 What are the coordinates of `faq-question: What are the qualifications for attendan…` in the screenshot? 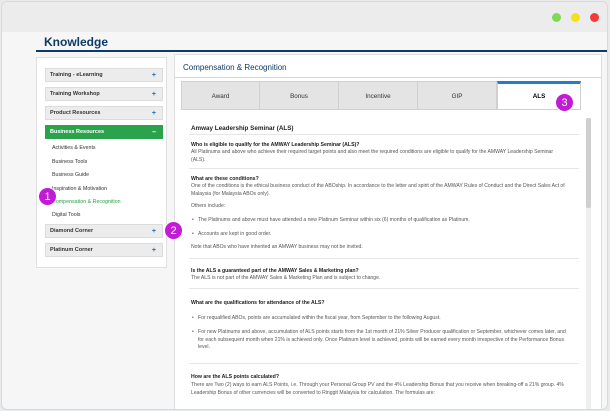 It's located at (258, 303).